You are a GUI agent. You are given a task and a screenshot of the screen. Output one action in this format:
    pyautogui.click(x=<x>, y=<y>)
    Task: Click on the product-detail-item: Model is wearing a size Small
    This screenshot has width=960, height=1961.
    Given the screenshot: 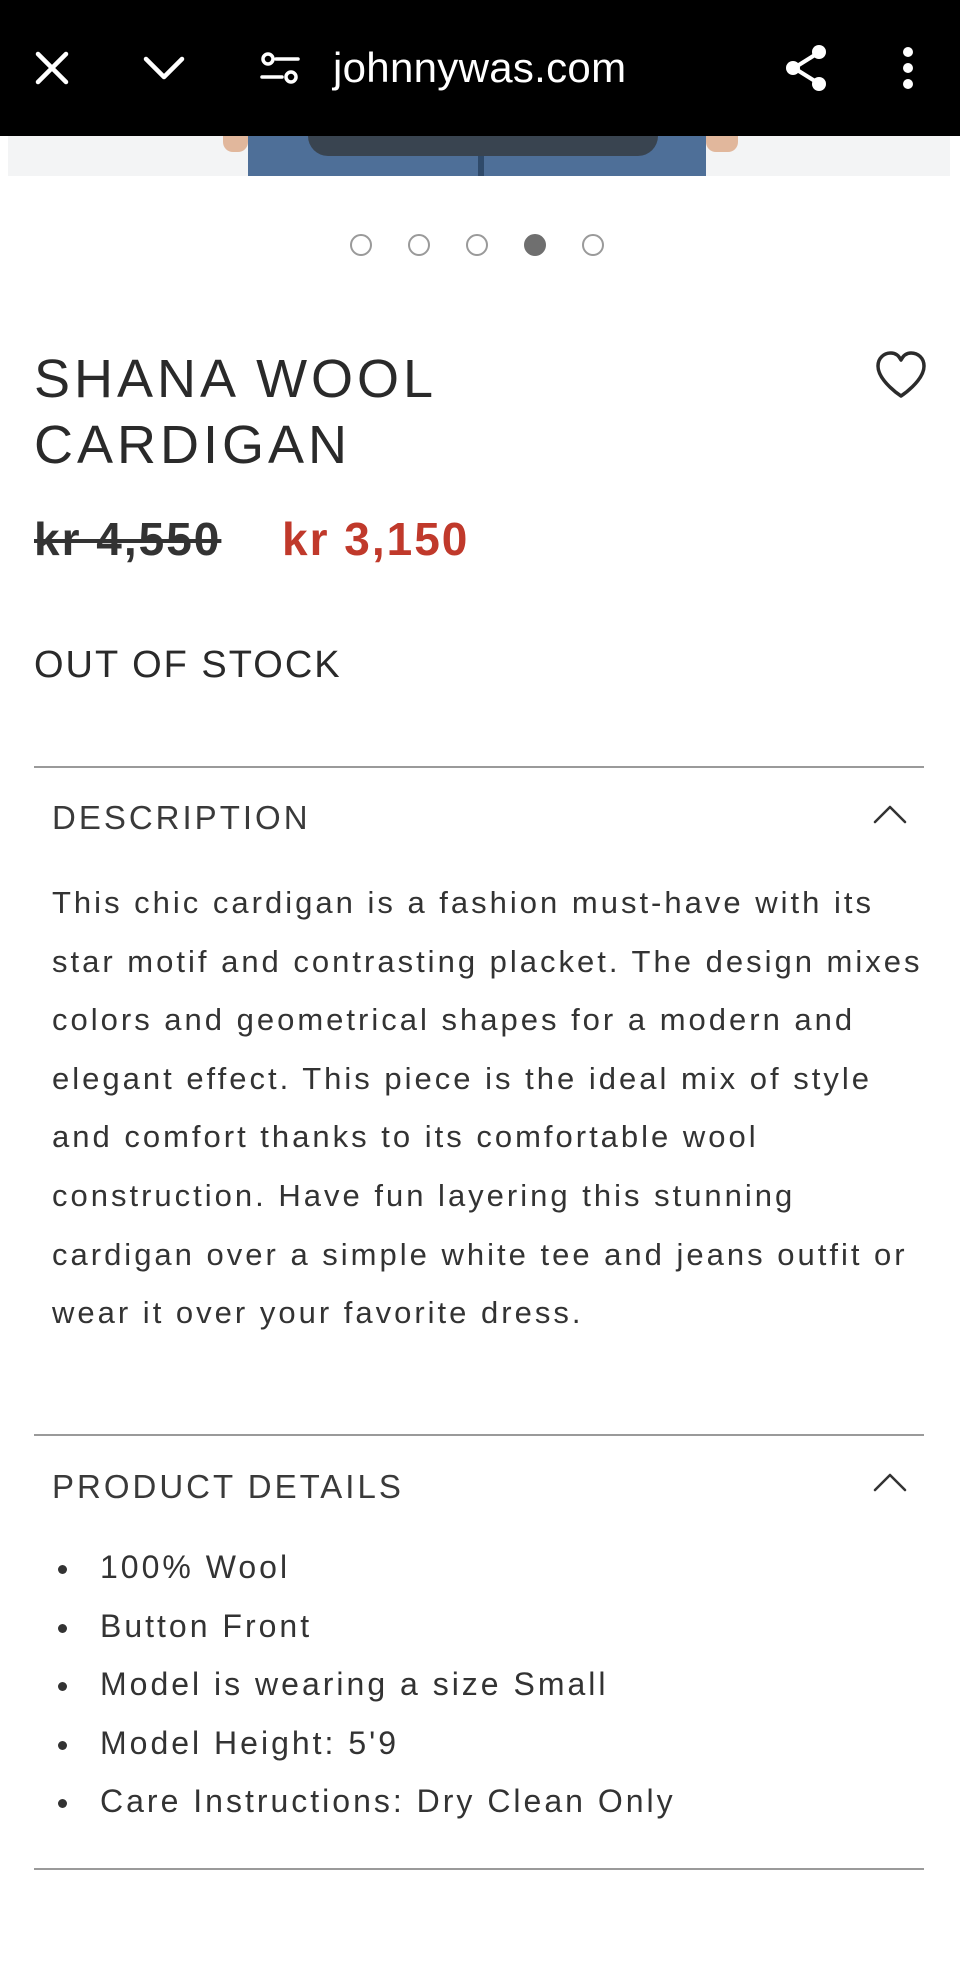 What is the action you would take?
    pyautogui.click(x=482, y=1684)
    